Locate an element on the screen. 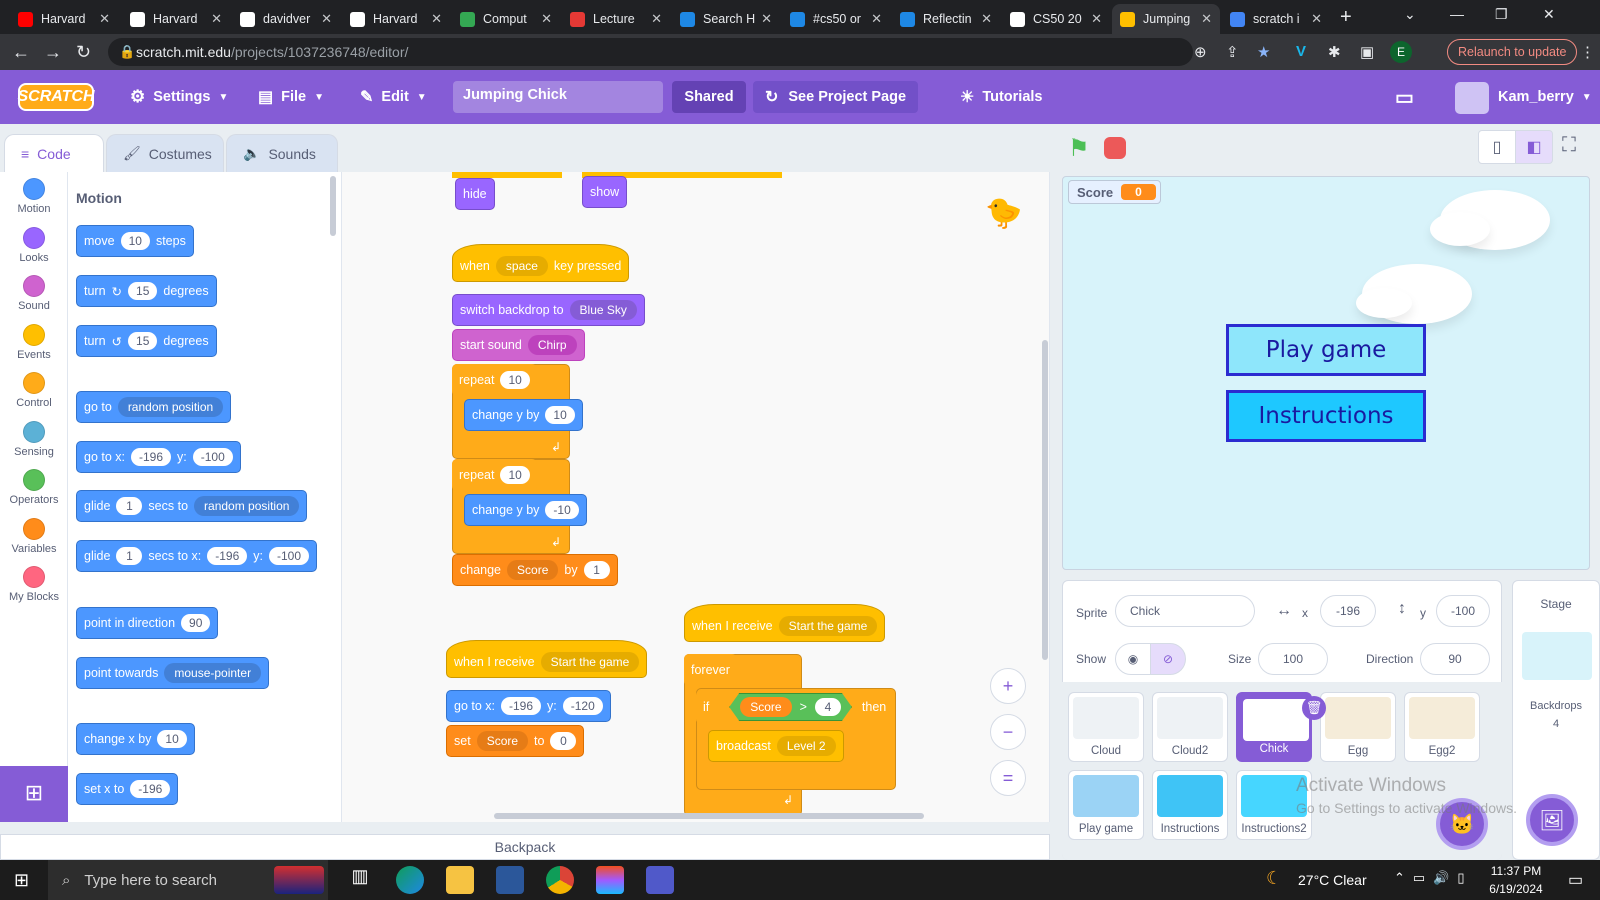 The width and height of the screenshot is (1600, 900). profile-avatar: E is located at coordinates (1401, 52).